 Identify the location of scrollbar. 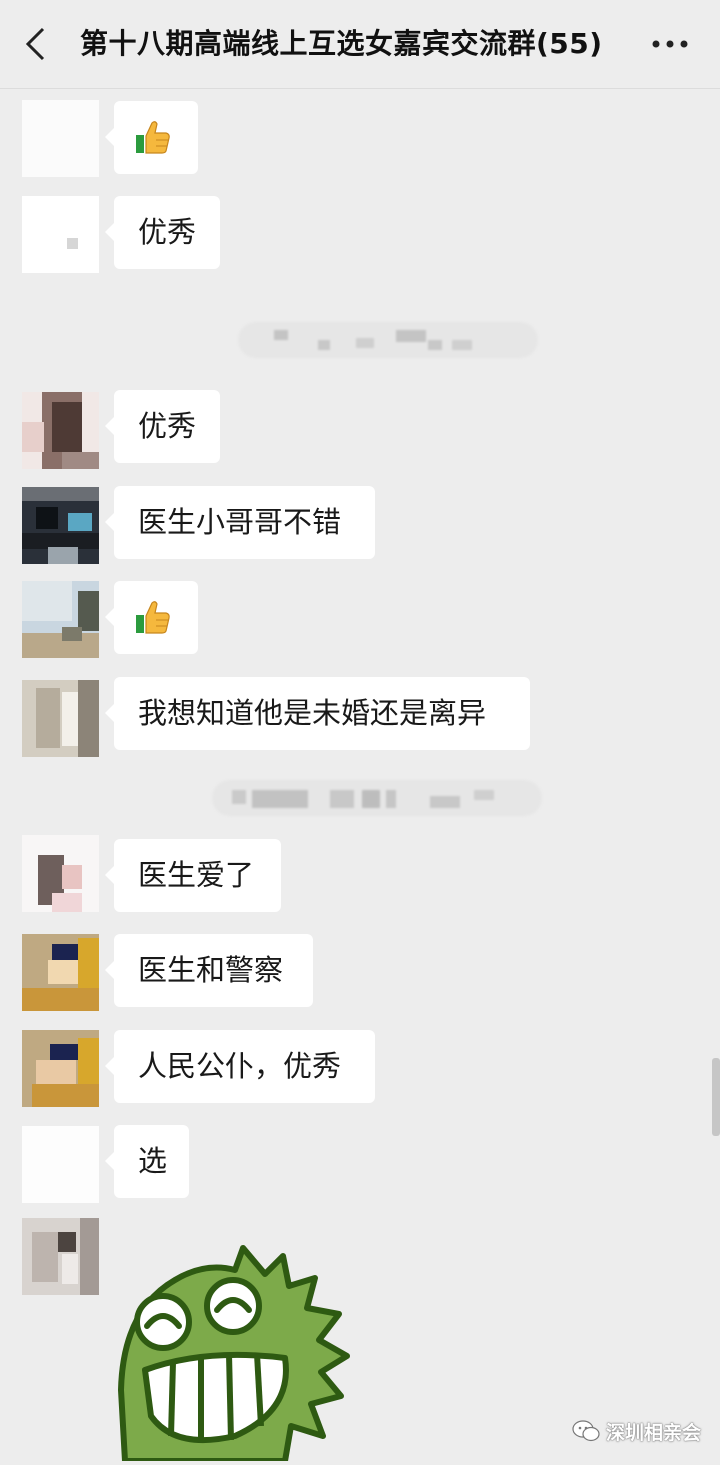
(716, 1097).